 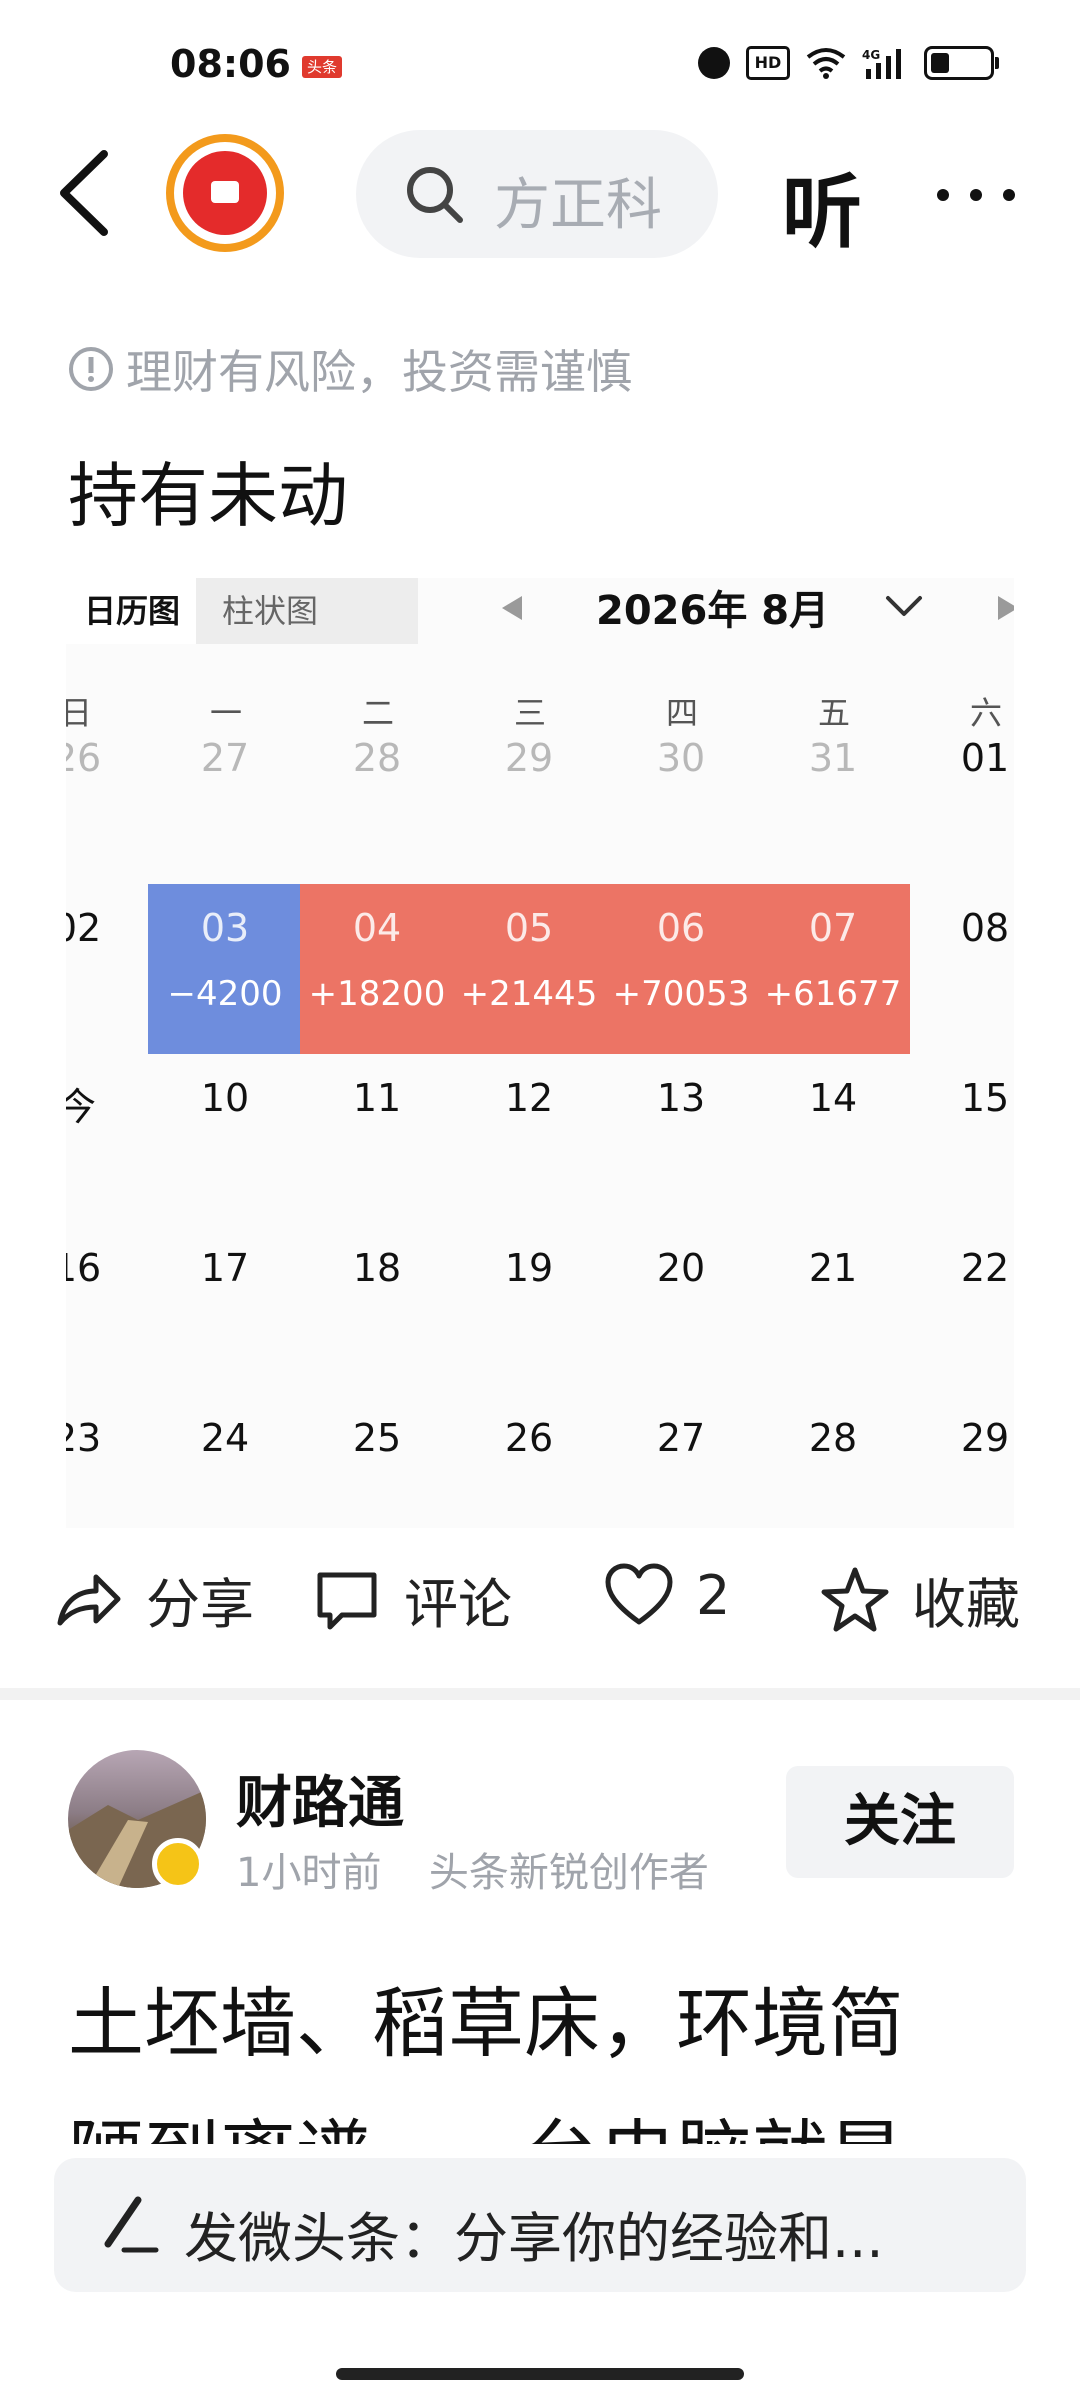 What do you see at coordinates (833, 1268) in the screenshot?
I see `day-number: 21` at bounding box center [833, 1268].